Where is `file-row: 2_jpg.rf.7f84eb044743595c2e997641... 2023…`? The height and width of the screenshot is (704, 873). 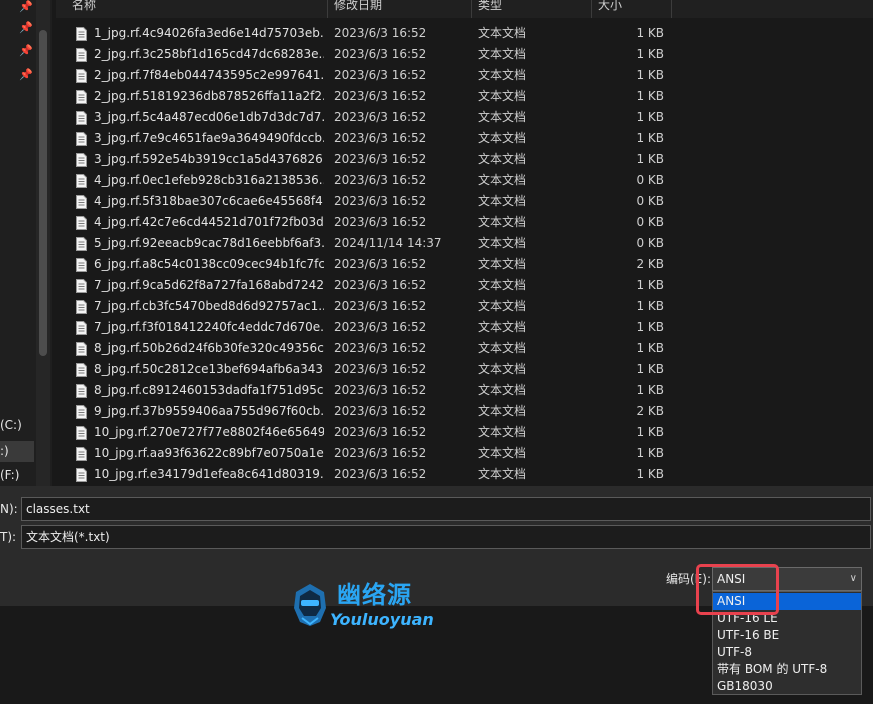 file-row: 2_jpg.rf.7f84eb044743595c2e997641... 2023… is located at coordinates (464, 75).